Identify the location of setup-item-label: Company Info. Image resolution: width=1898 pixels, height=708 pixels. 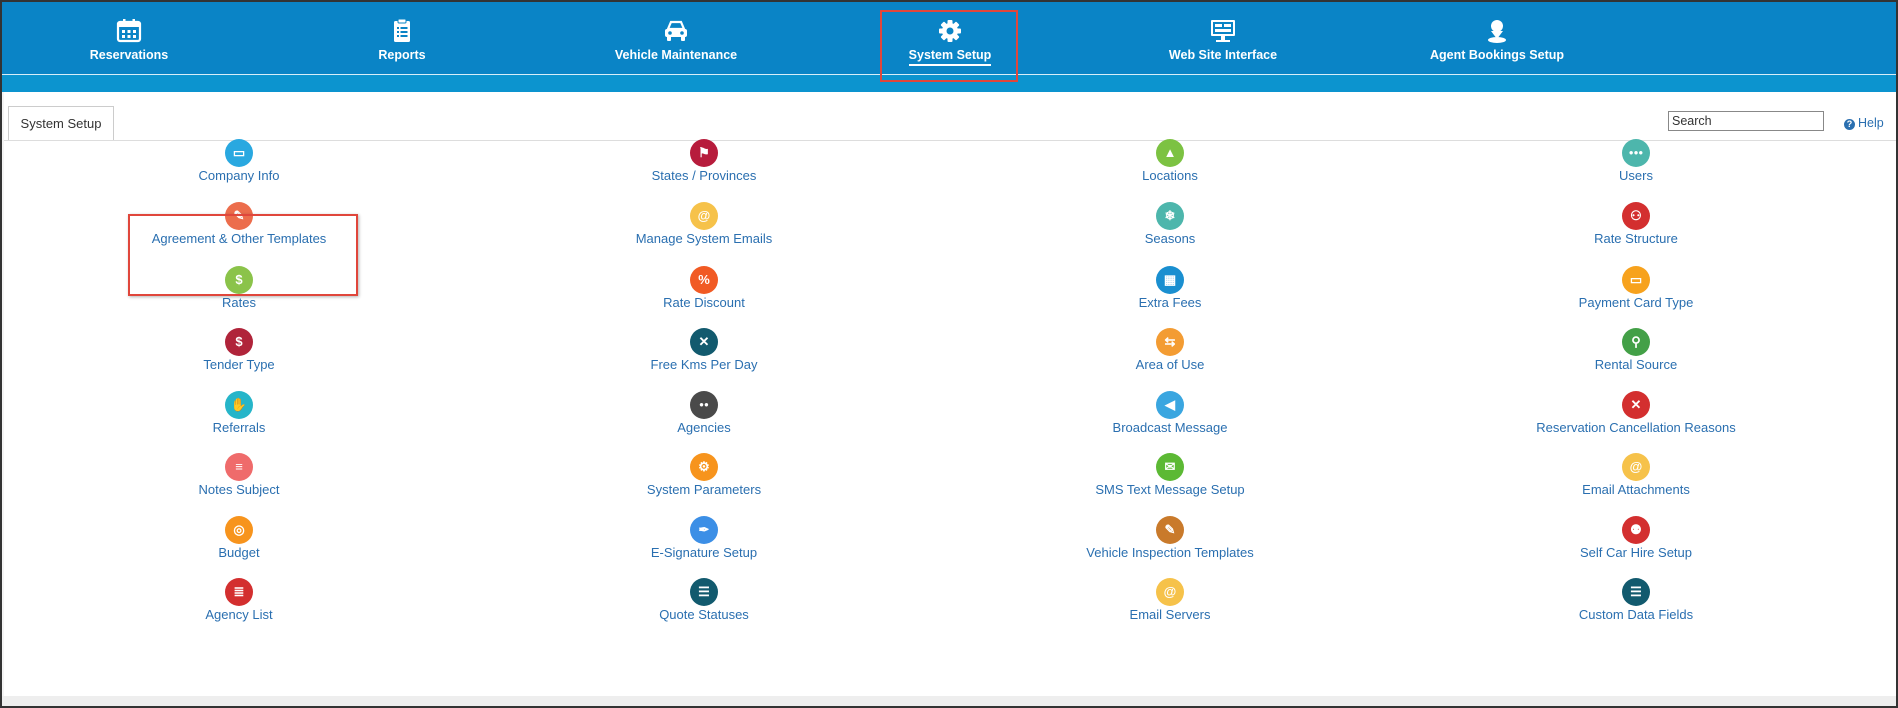
(239, 175).